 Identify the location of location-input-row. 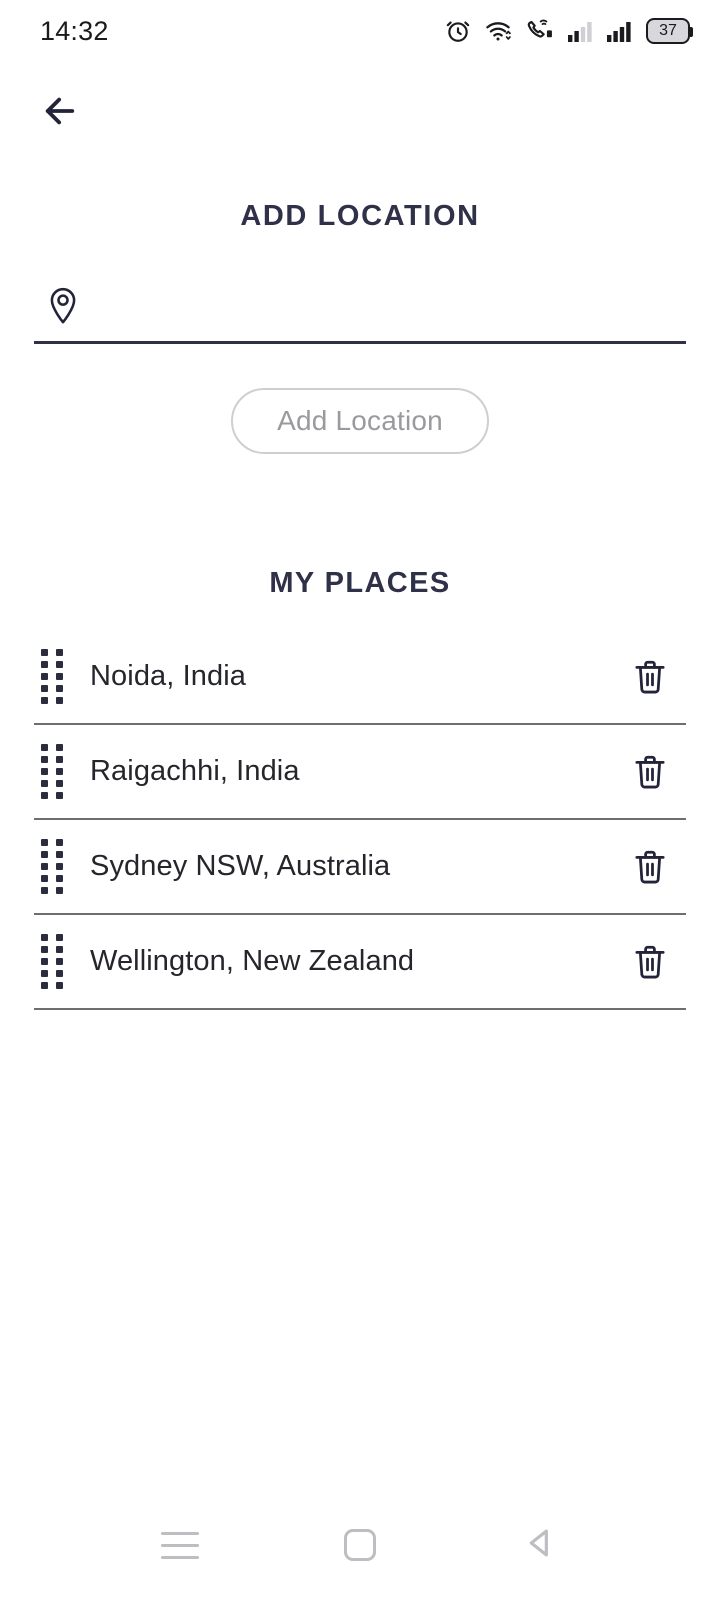
(360, 307).